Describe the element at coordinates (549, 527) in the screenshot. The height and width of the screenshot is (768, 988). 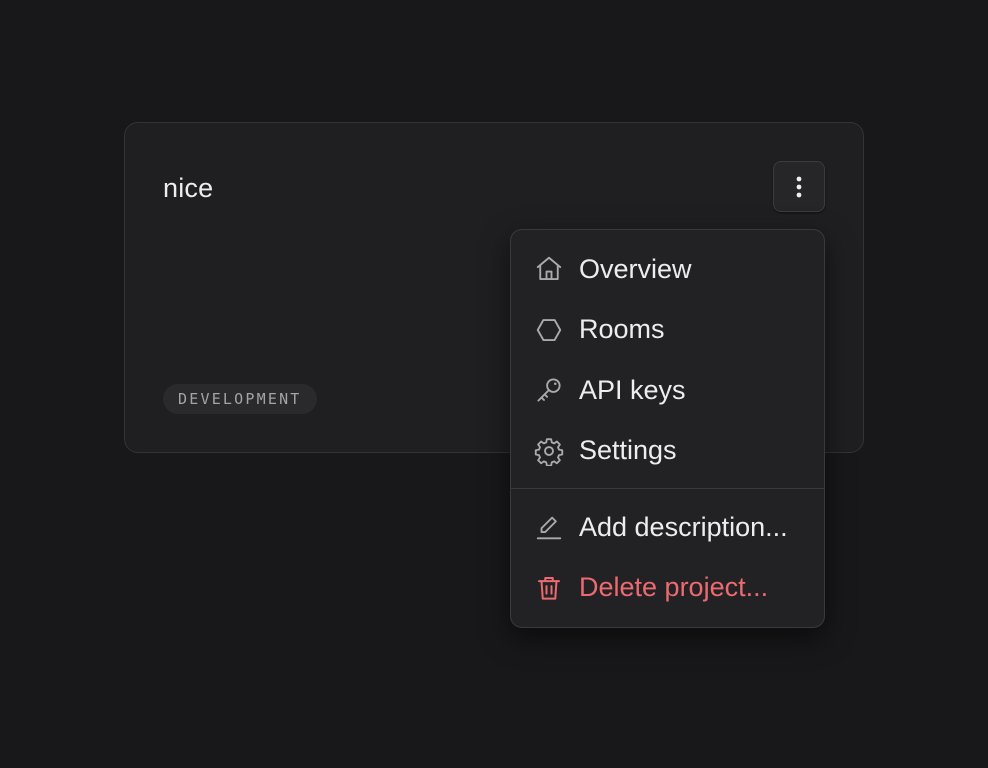
I see `pencil-icon` at that location.